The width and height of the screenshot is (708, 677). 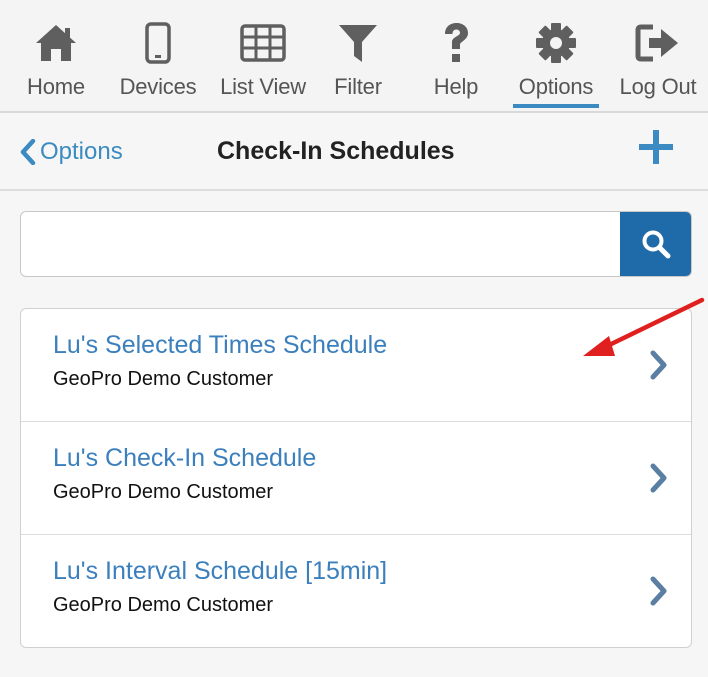 What do you see at coordinates (81, 151) in the screenshot?
I see `back-label: Options` at bounding box center [81, 151].